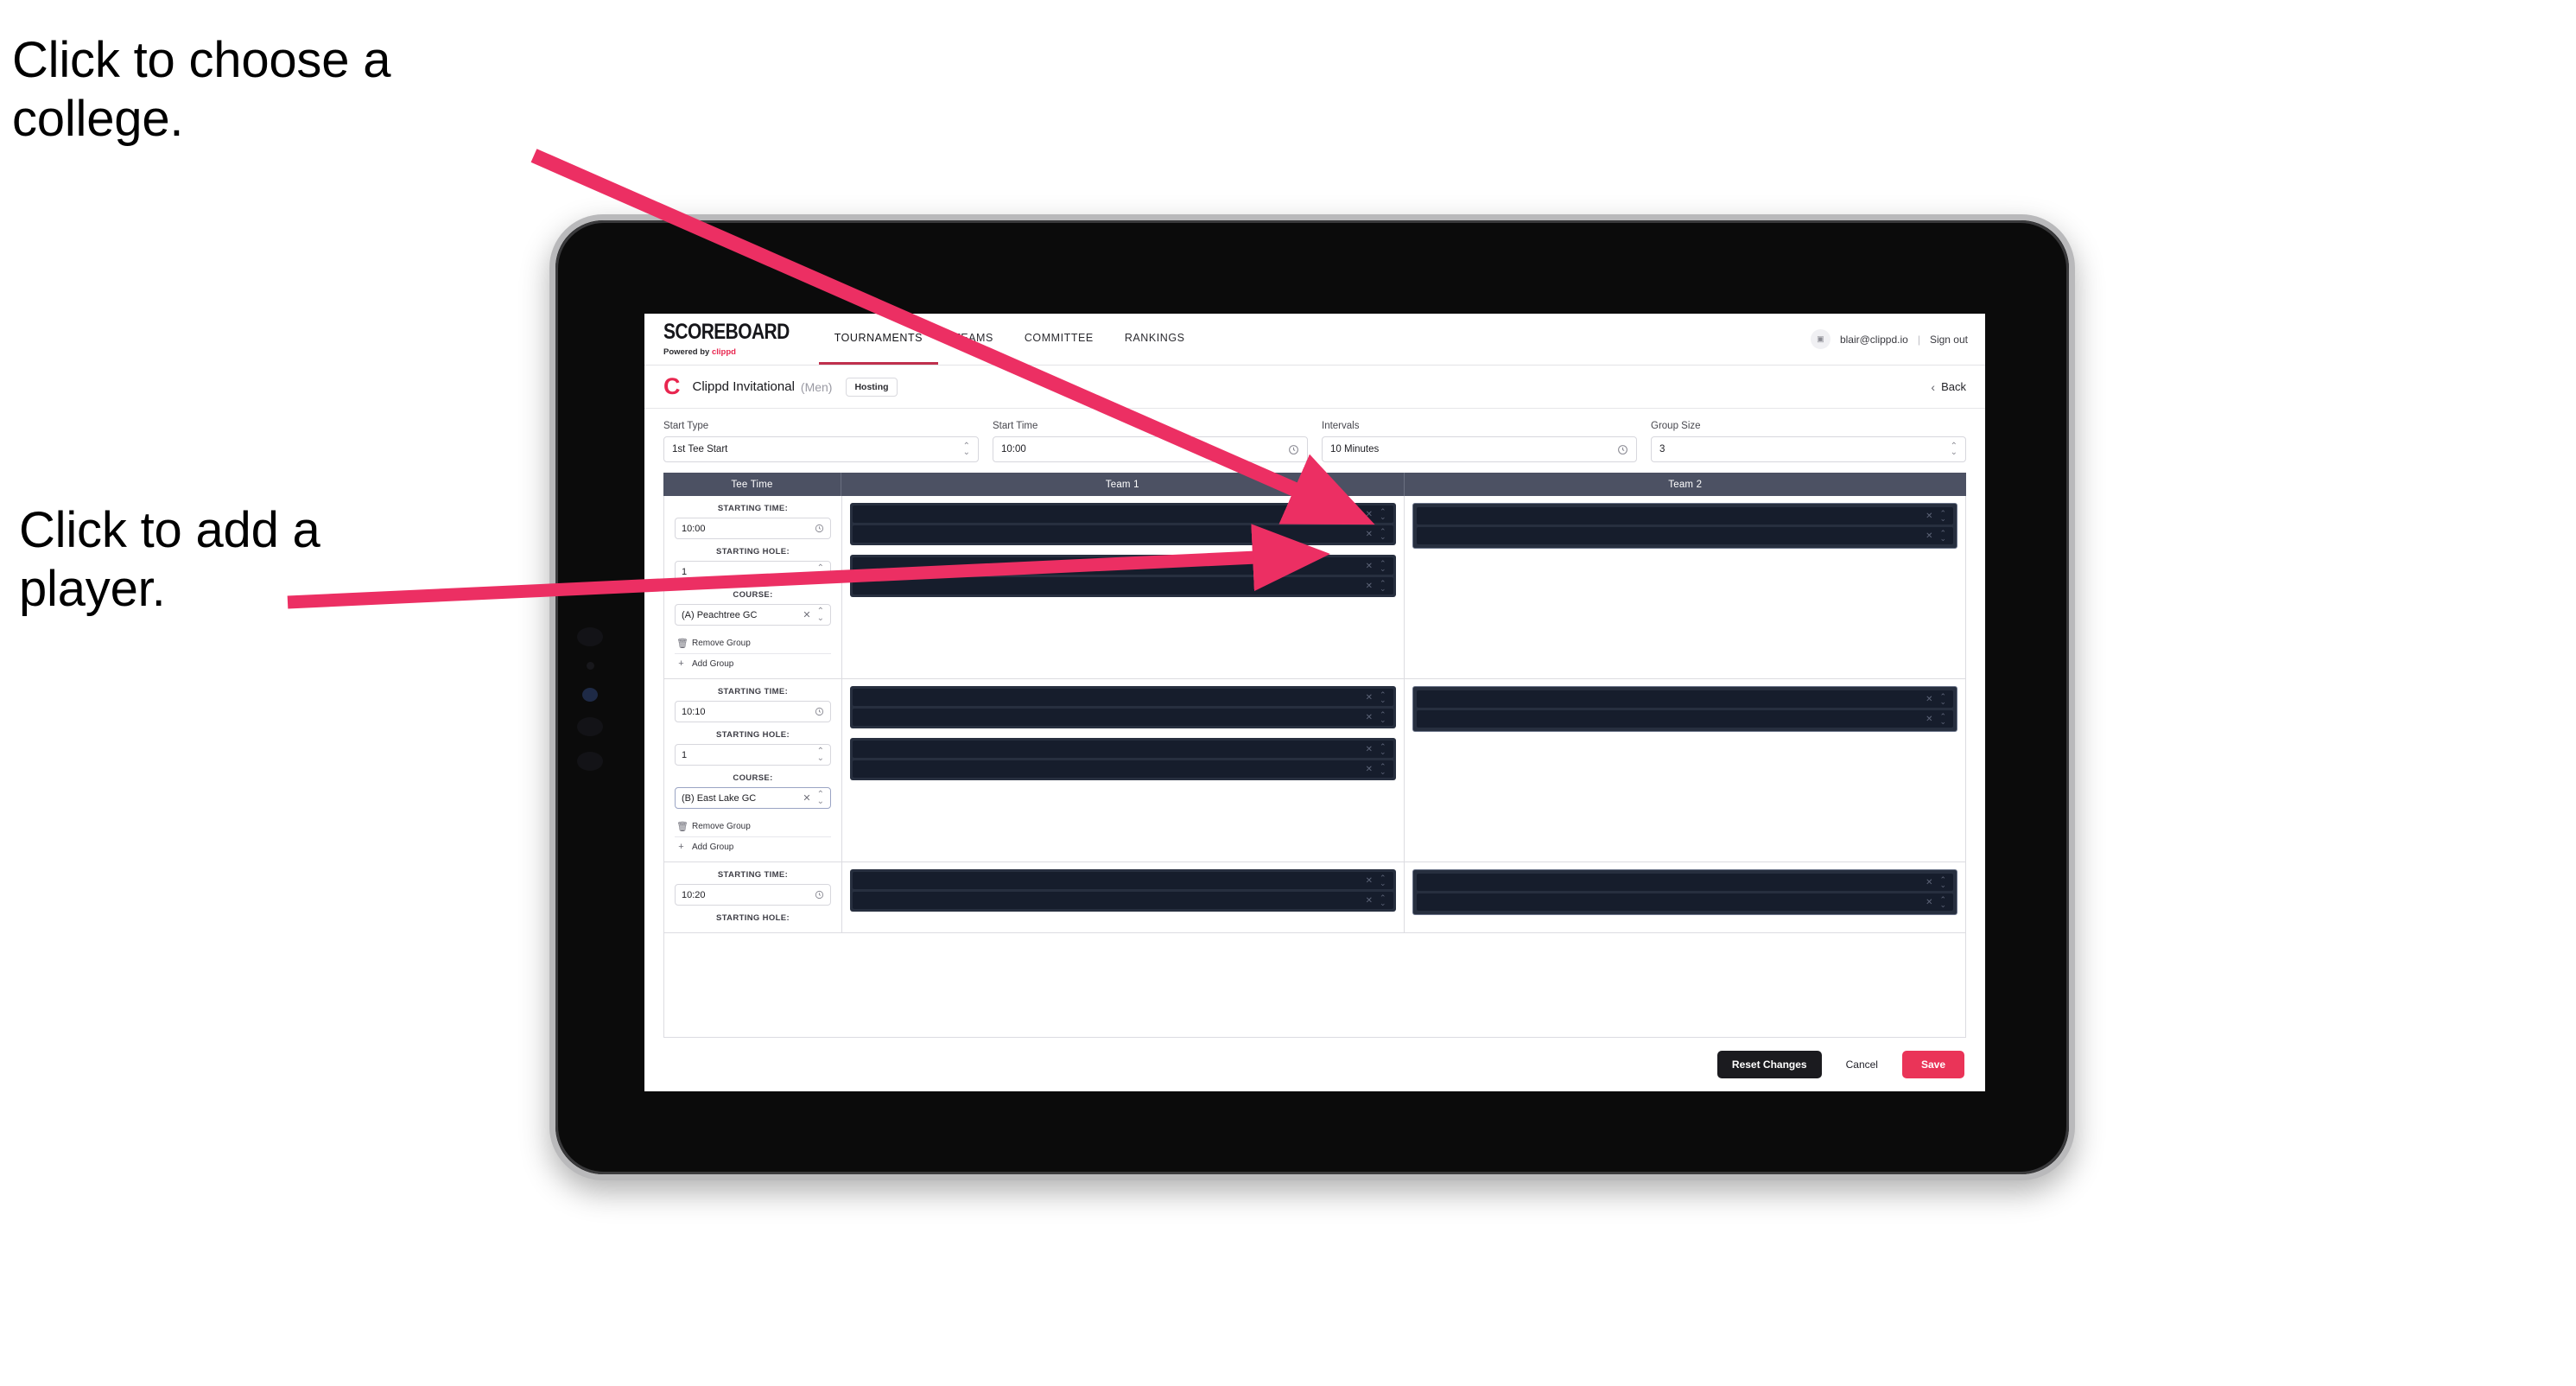  Describe the element at coordinates (721, 643) in the screenshot. I see `remove-group-label: Remove Group` at that location.